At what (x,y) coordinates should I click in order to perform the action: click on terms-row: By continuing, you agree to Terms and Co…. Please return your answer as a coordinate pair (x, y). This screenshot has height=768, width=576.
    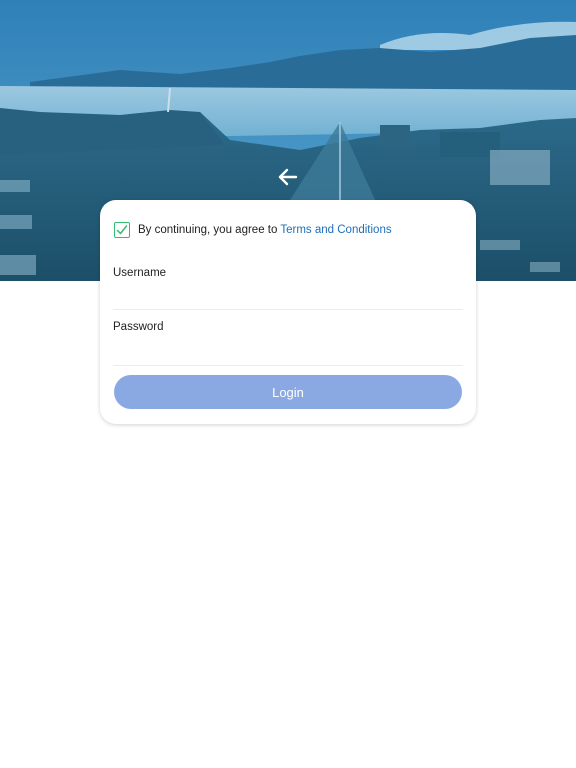
    Looking at the image, I should click on (253, 230).